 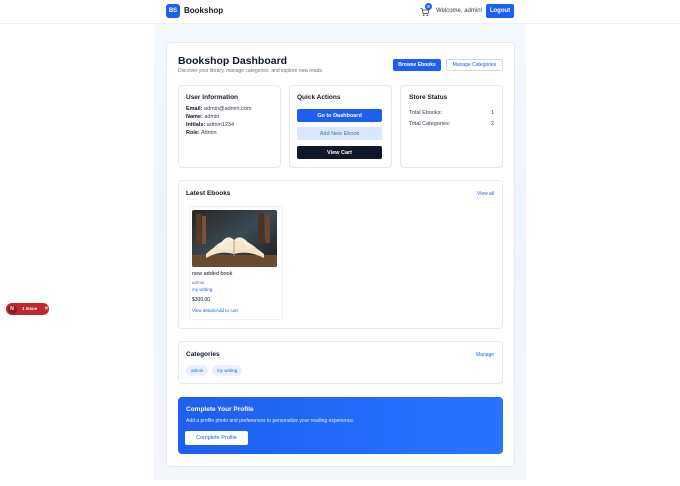 I want to click on issues-badge: N 1 Issue ✕, so click(x=27, y=309).